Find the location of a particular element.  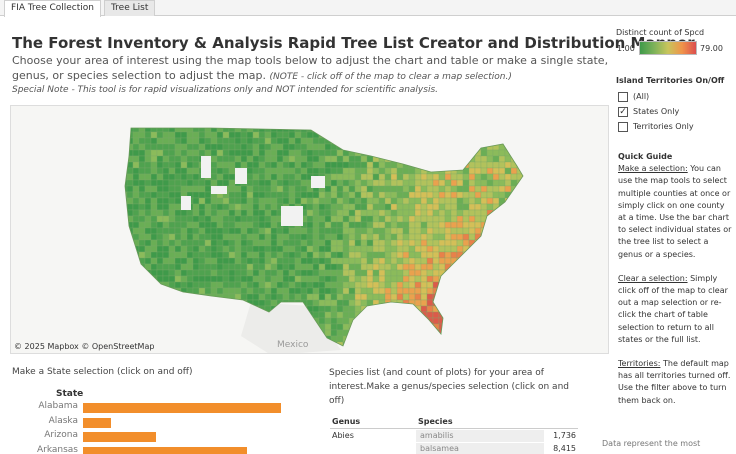

state-label: Alabama is located at coordinates (58, 406).